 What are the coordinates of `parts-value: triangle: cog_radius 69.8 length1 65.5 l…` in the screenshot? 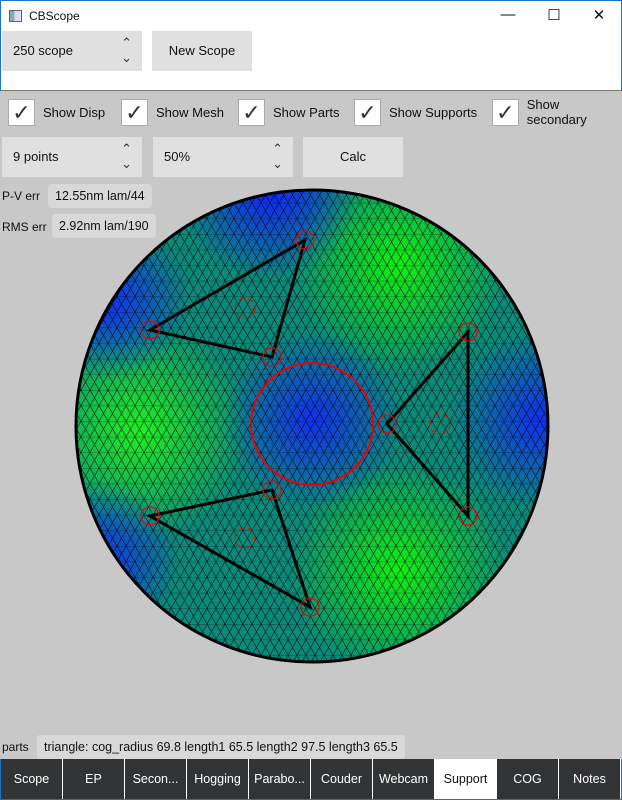 It's located at (221, 747).